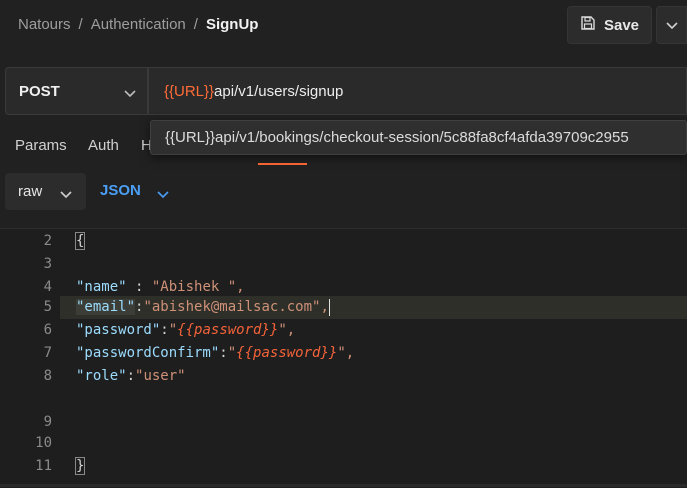 The height and width of the screenshot is (488, 687). Describe the element at coordinates (120, 190) in the screenshot. I see `body-language-select: JSON` at that location.